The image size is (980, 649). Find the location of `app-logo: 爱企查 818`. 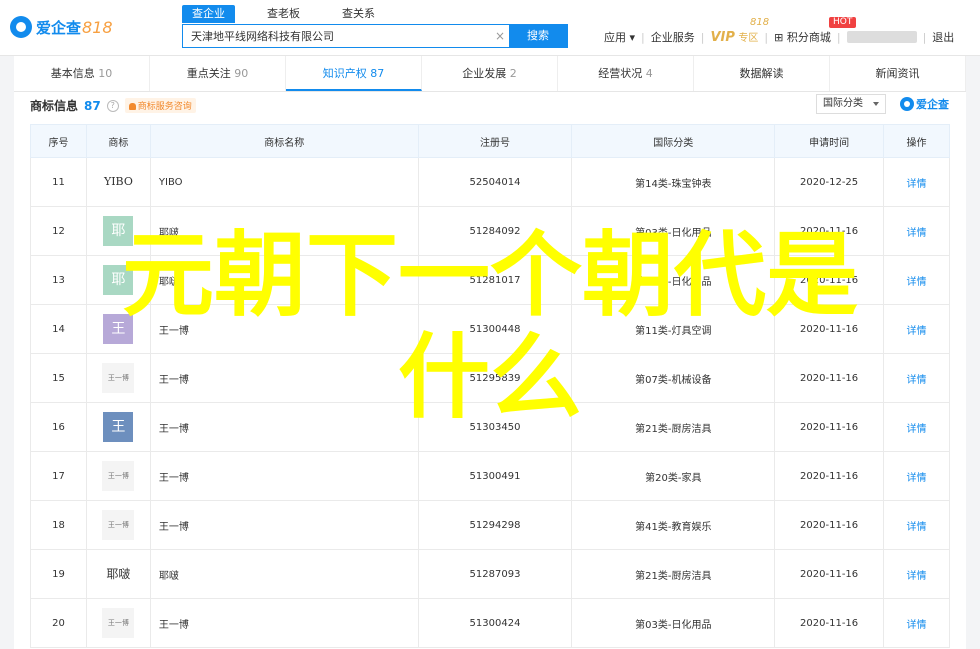

app-logo: 爱企查 818 is located at coordinates (61, 27).